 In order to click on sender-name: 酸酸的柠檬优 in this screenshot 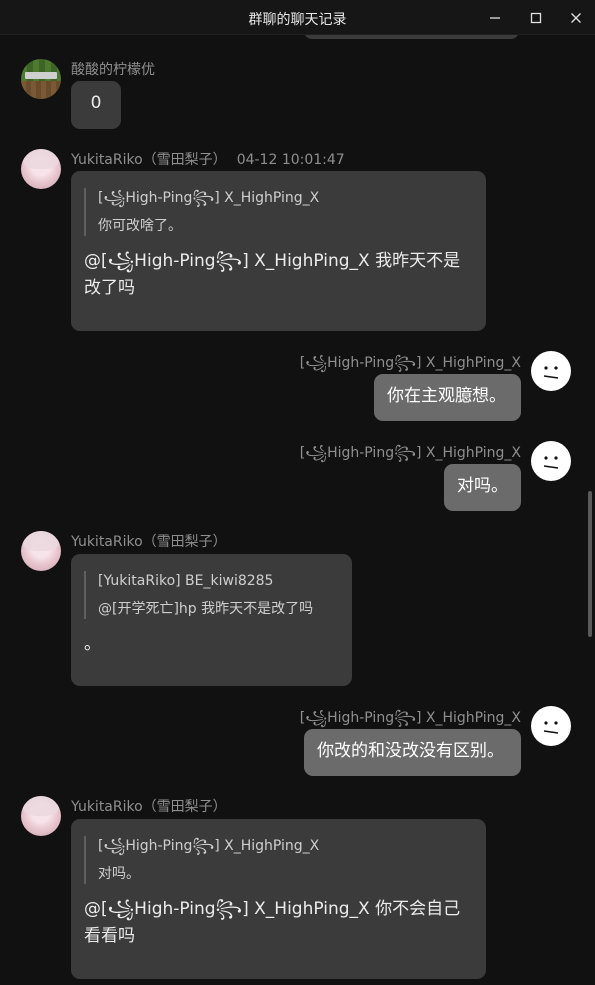, I will do `click(113, 70)`.